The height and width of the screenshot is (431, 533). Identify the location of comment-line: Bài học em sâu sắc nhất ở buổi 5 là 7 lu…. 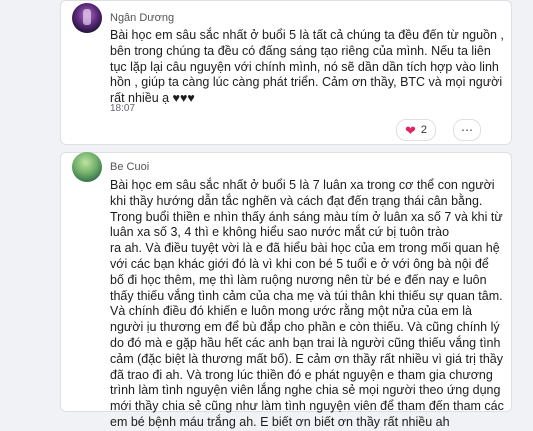
(302, 185).